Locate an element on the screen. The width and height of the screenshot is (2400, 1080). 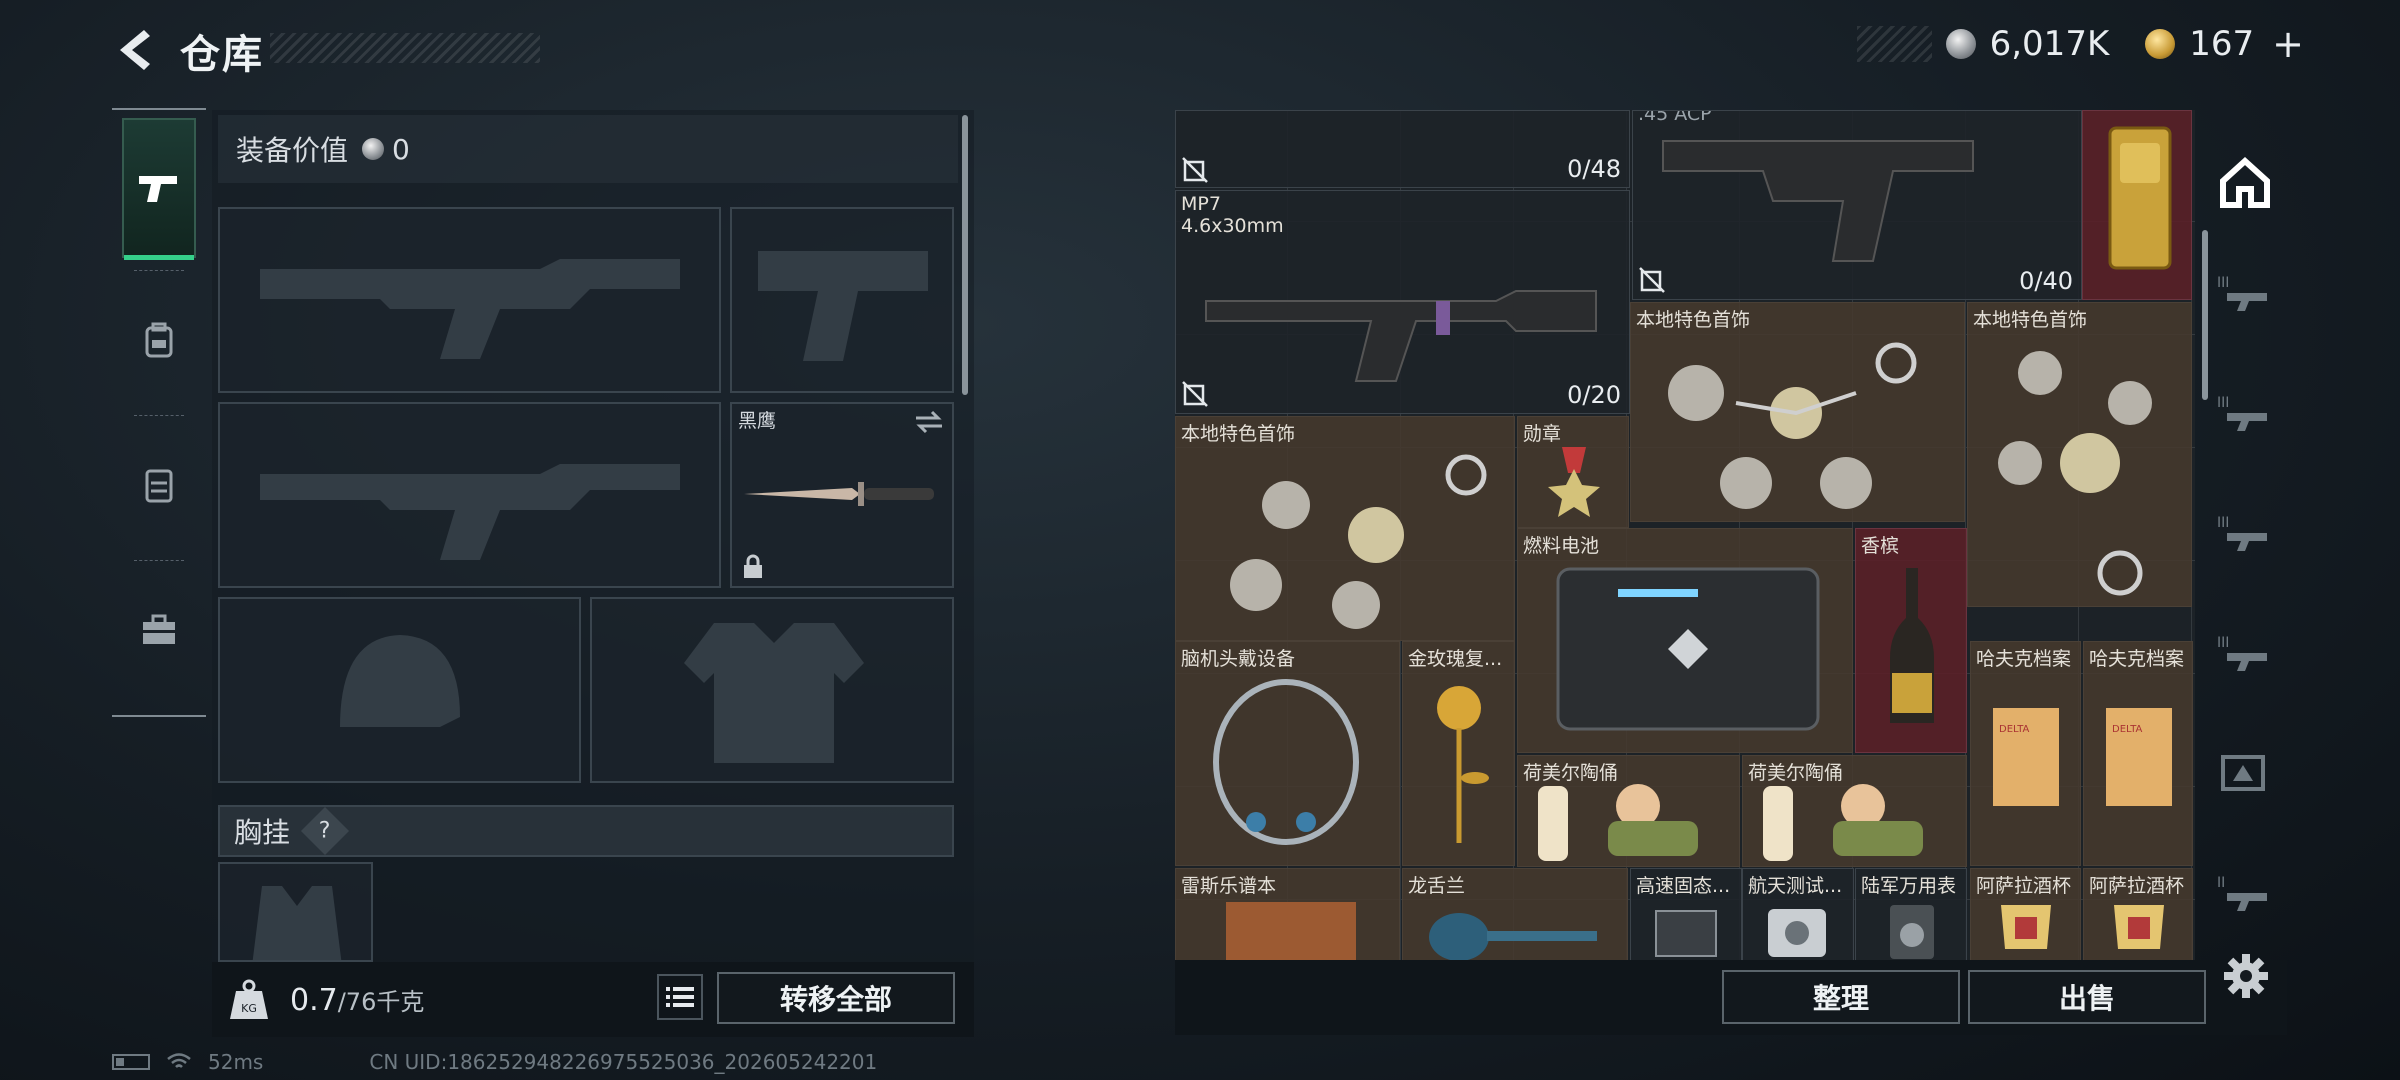
stash-item-name: 龙舌兰 is located at coordinates (1437, 886).